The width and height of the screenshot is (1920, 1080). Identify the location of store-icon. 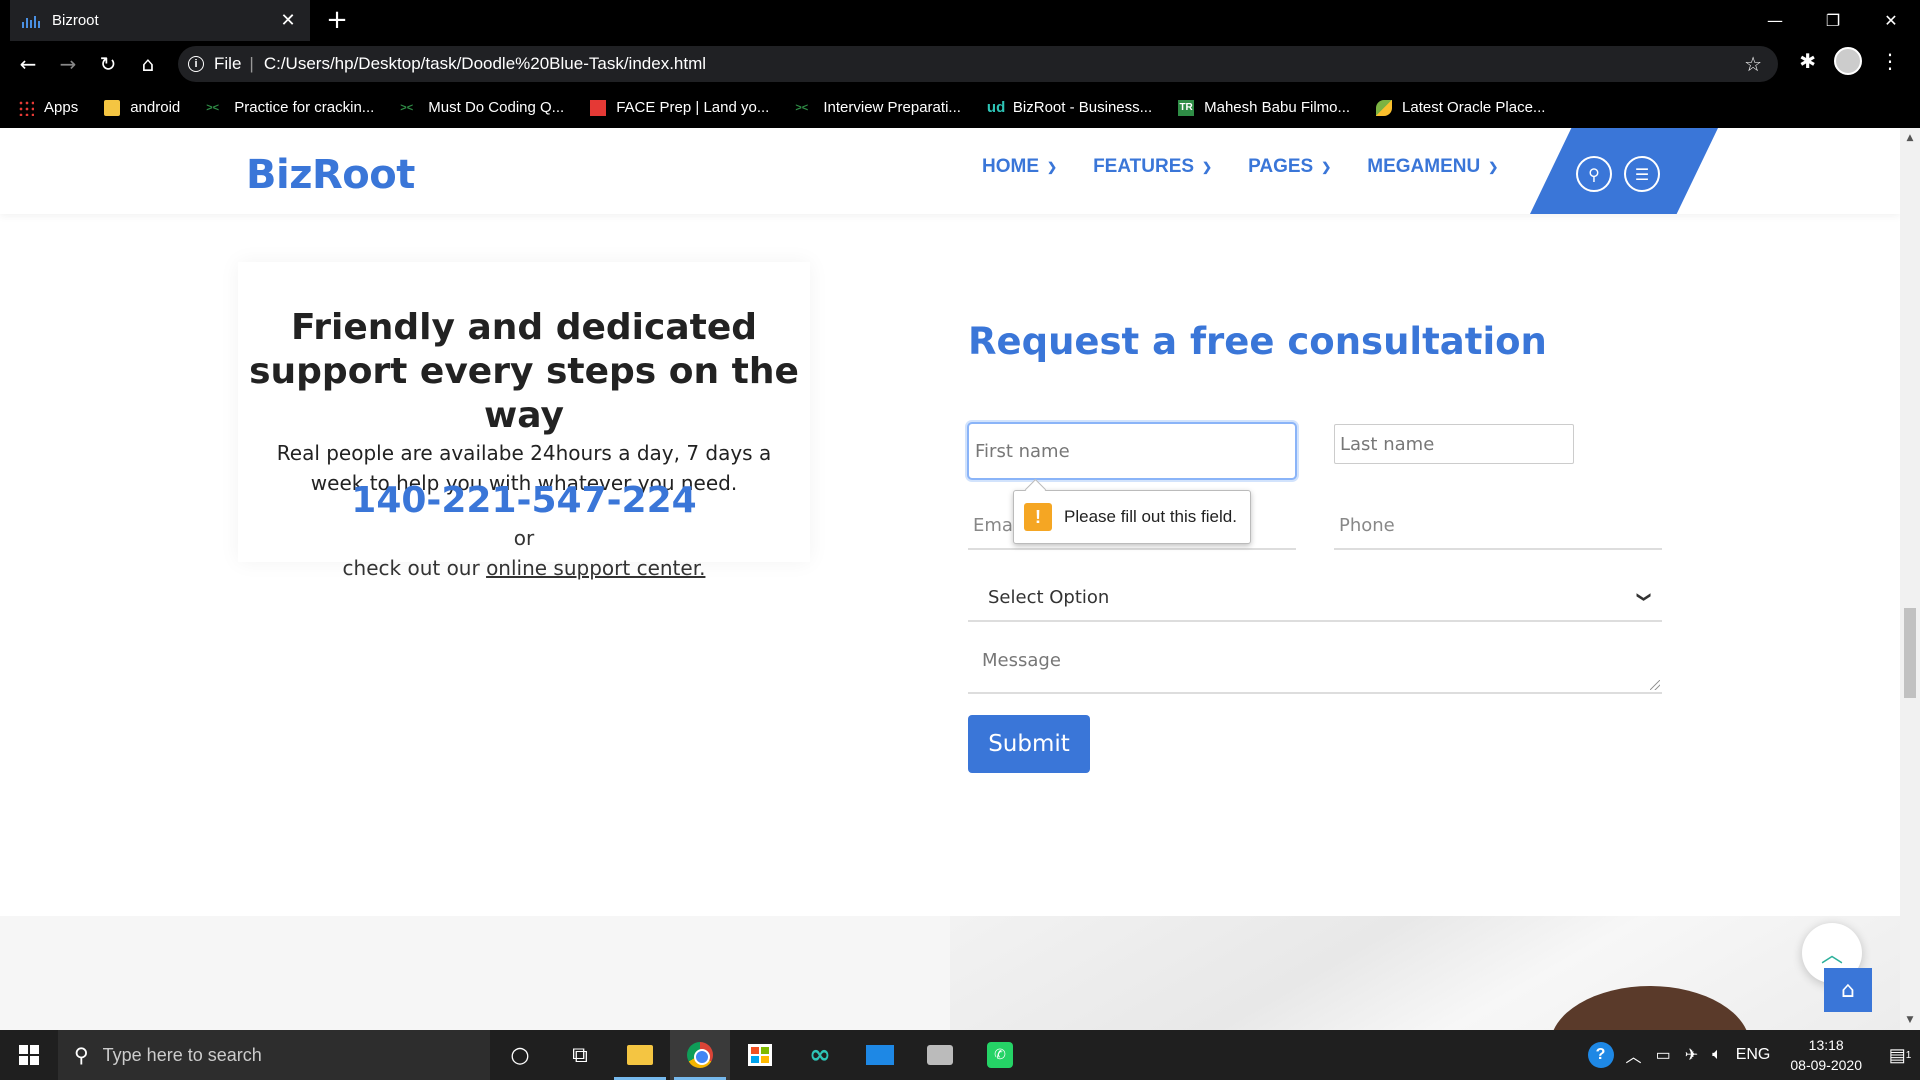
(760, 1055).